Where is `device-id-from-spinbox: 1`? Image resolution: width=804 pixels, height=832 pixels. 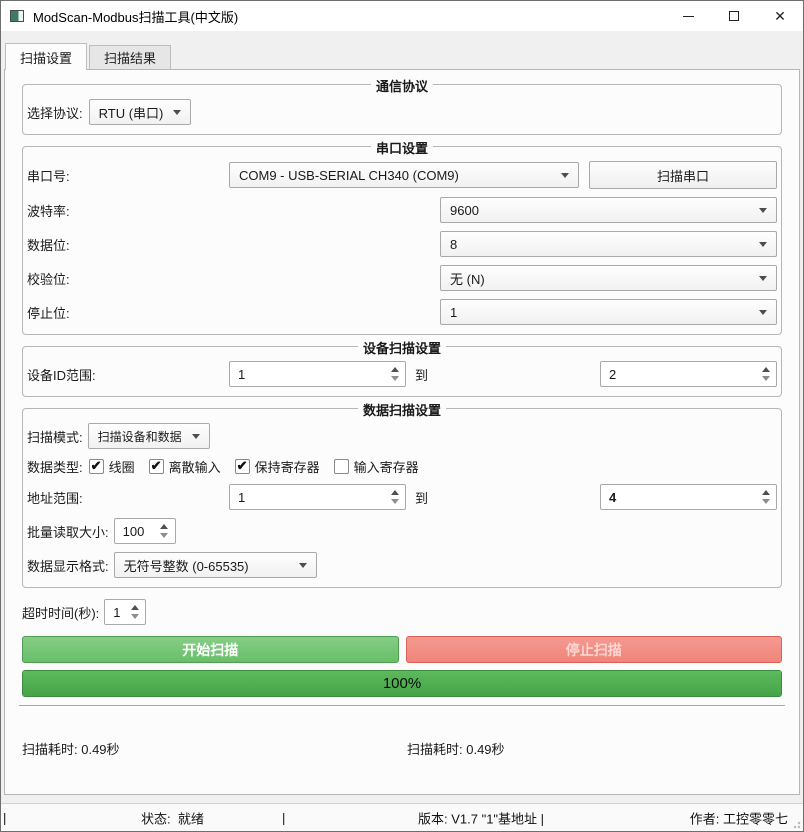 device-id-from-spinbox: 1 is located at coordinates (317, 374).